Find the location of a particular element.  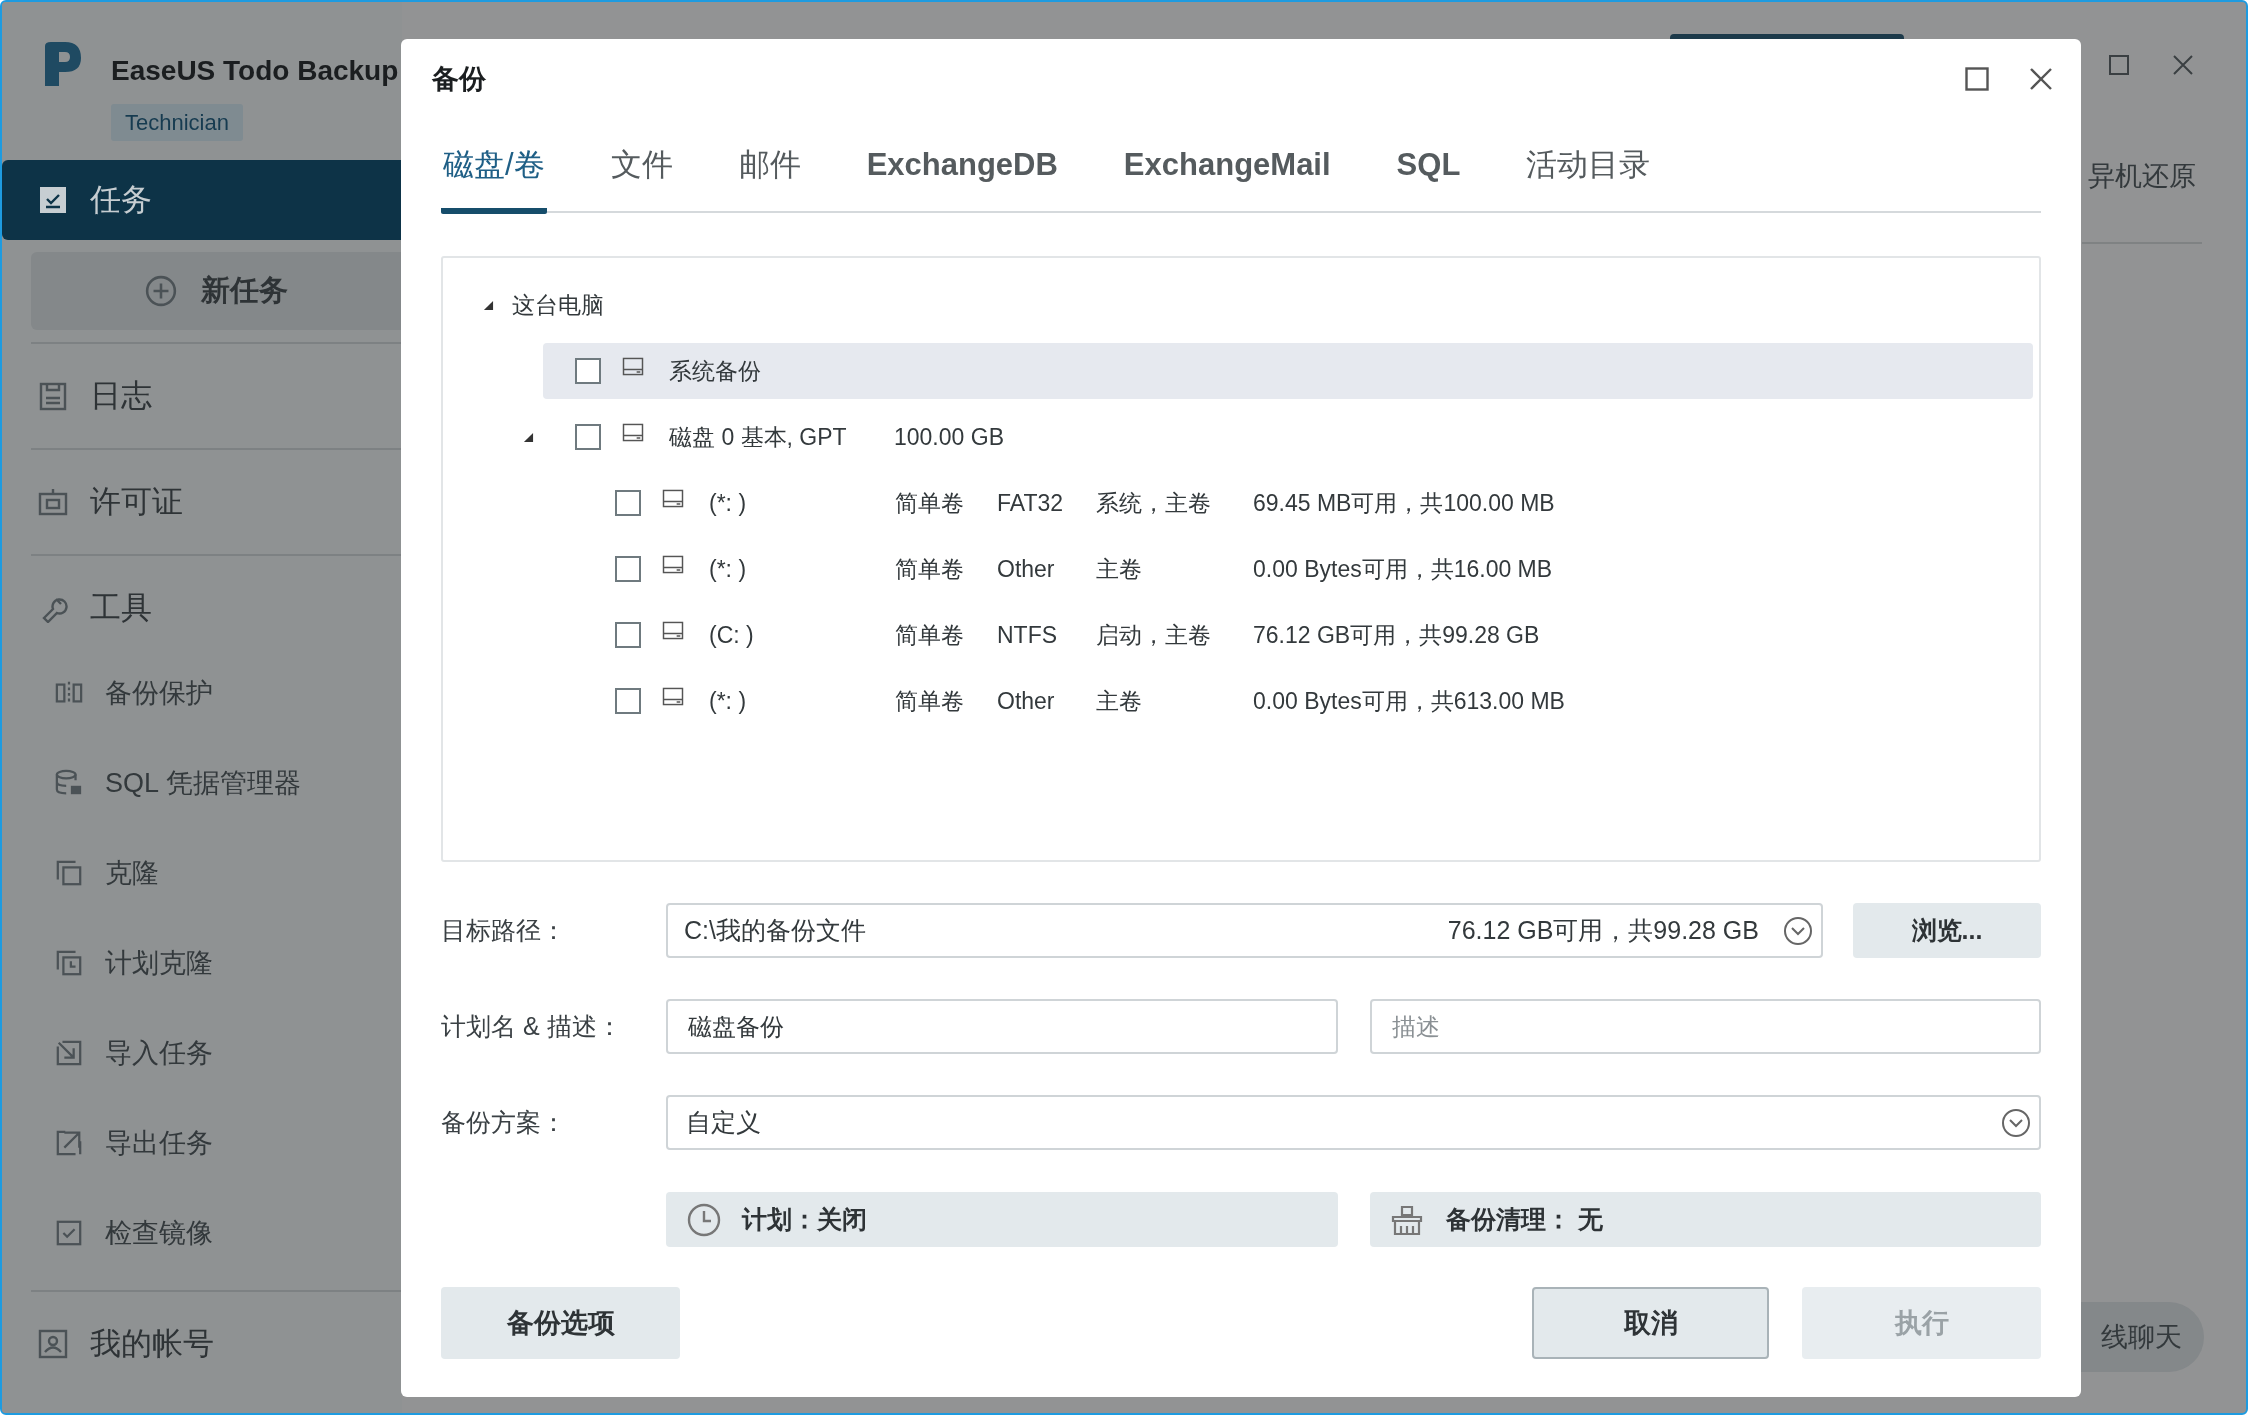

tab: ExchangeDB is located at coordinates (962, 168).